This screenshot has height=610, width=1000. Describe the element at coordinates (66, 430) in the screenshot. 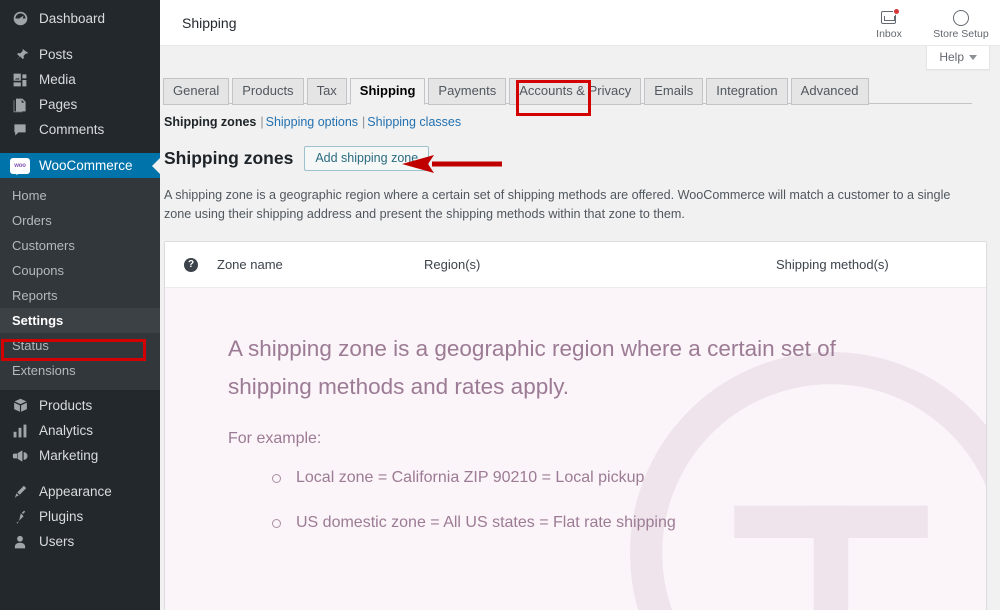

I see `sidebar-item-label: Analytics` at that location.